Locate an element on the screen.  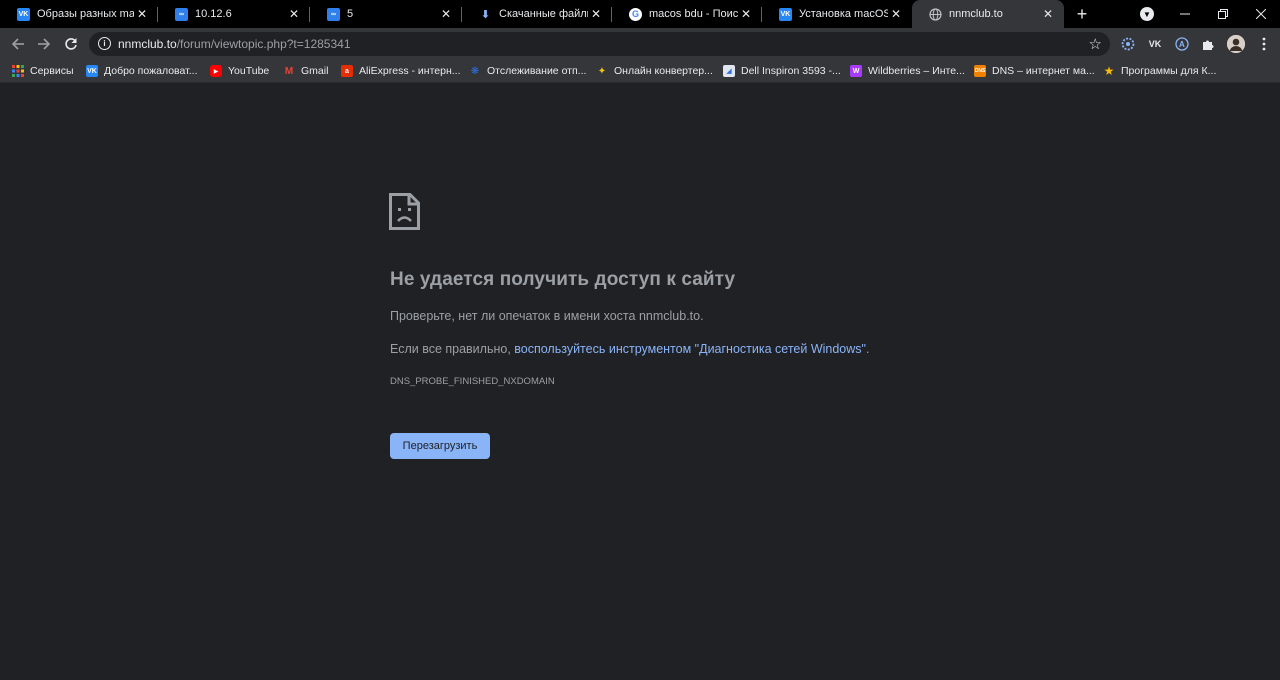
puzzle-extensions-icon is located at coordinates (1208, 44).